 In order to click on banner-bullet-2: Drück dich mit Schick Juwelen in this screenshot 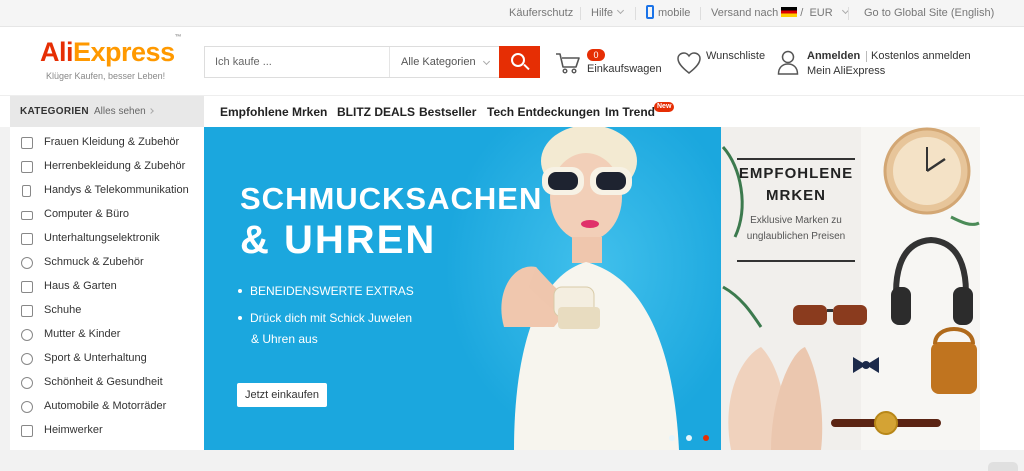, I will do `click(325, 318)`.